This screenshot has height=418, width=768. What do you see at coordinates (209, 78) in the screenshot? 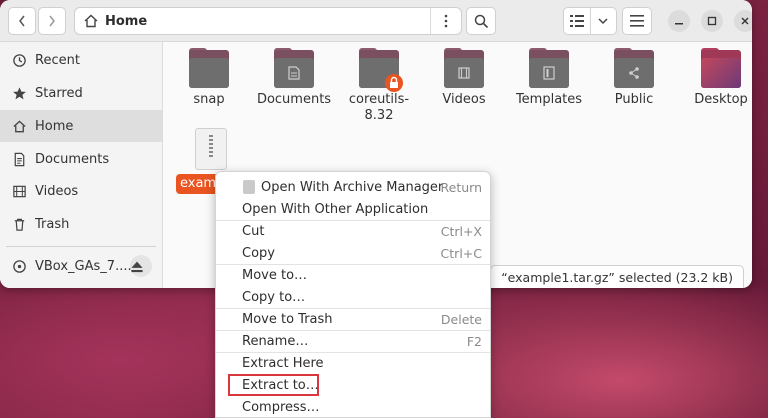
I see `folder-snap: snap` at bounding box center [209, 78].